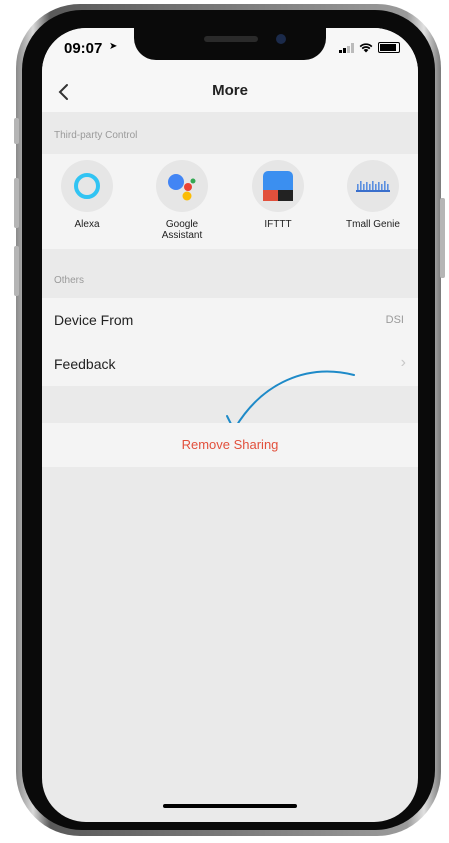  Describe the element at coordinates (16, 271) in the screenshot. I see `volume-down-button` at that location.